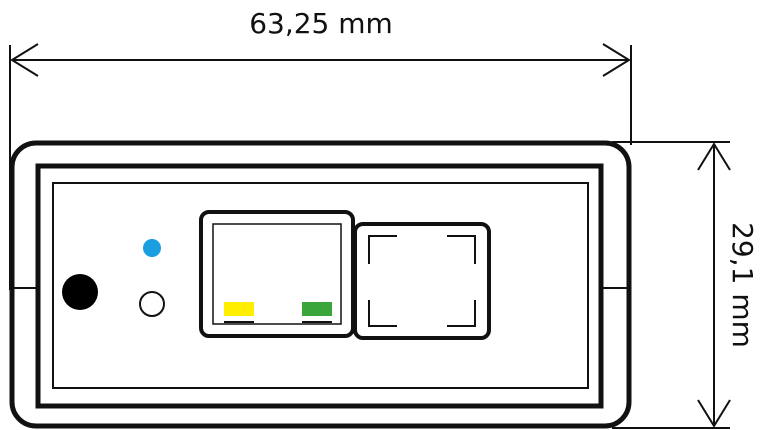 This screenshot has width=767, height=430. I want to click on height-dimension: 29,1 mm, so click(685, 285).